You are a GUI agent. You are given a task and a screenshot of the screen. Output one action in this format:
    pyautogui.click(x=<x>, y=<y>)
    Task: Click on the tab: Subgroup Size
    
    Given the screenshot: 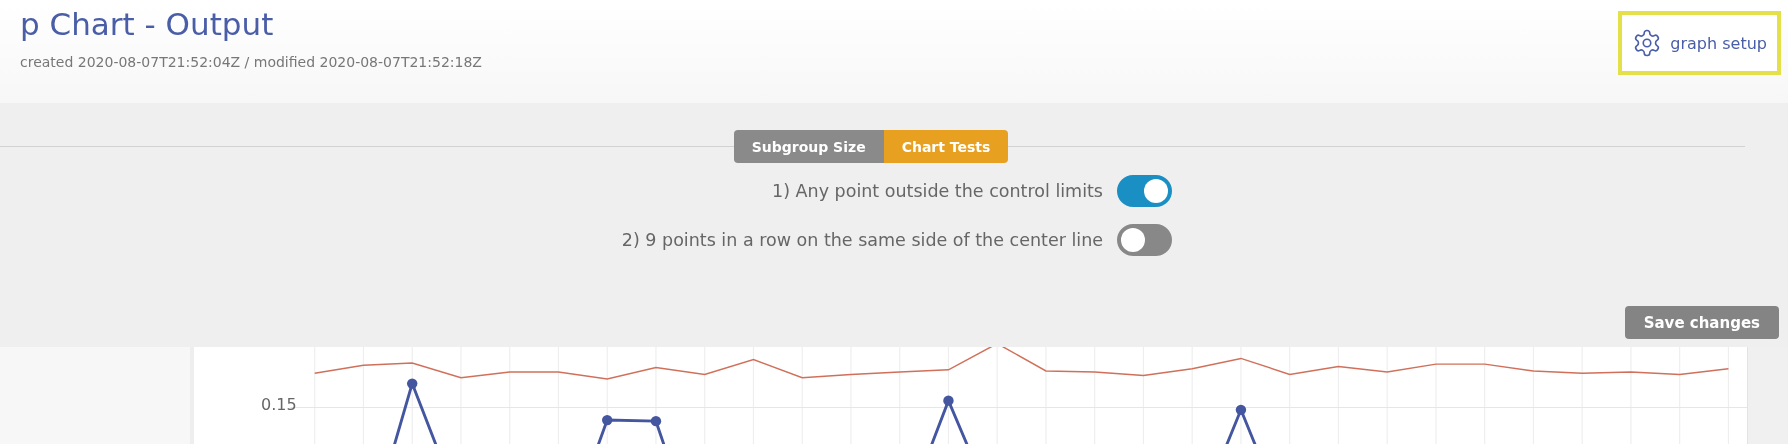 What is the action you would take?
    pyautogui.click(x=808, y=146)
    